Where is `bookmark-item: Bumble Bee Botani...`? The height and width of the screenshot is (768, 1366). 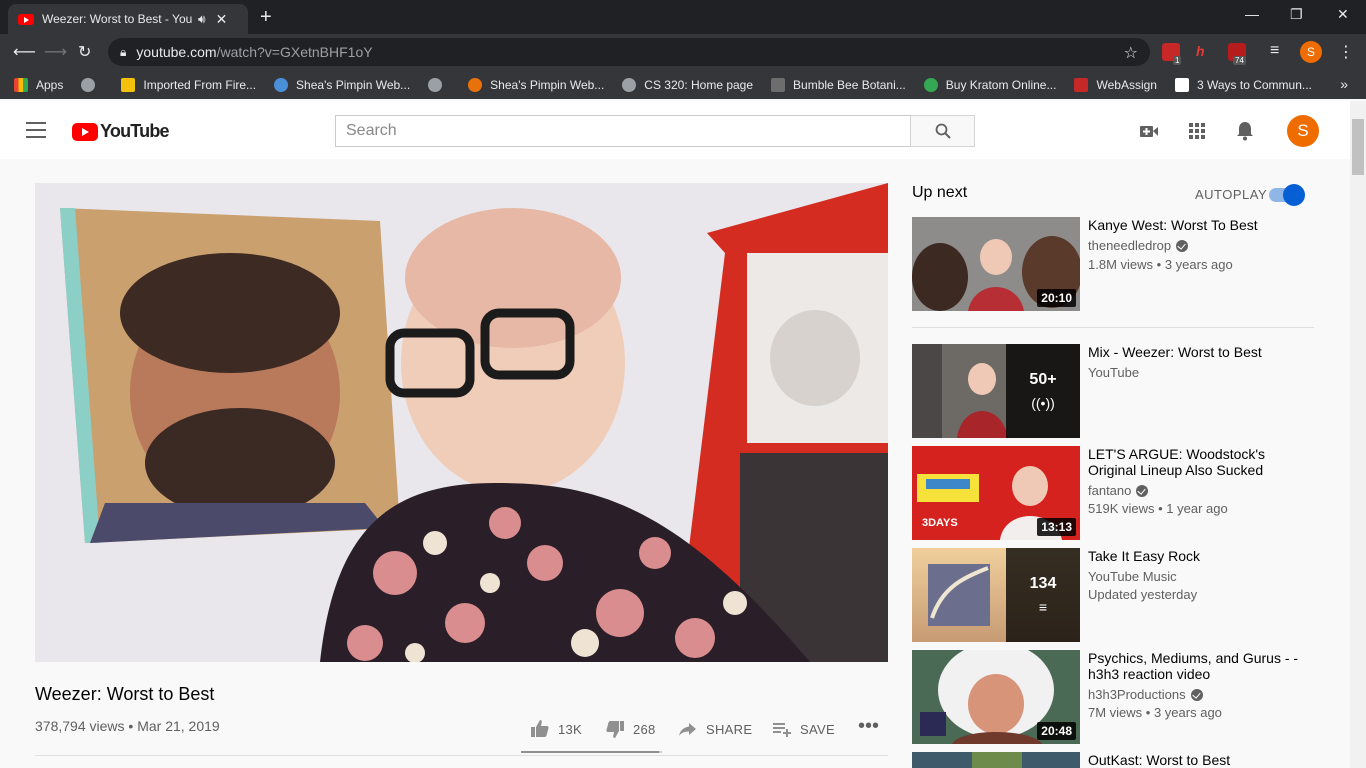
bookmark-item: Bumble Bee Botani... is located at coordinates (838, 84).